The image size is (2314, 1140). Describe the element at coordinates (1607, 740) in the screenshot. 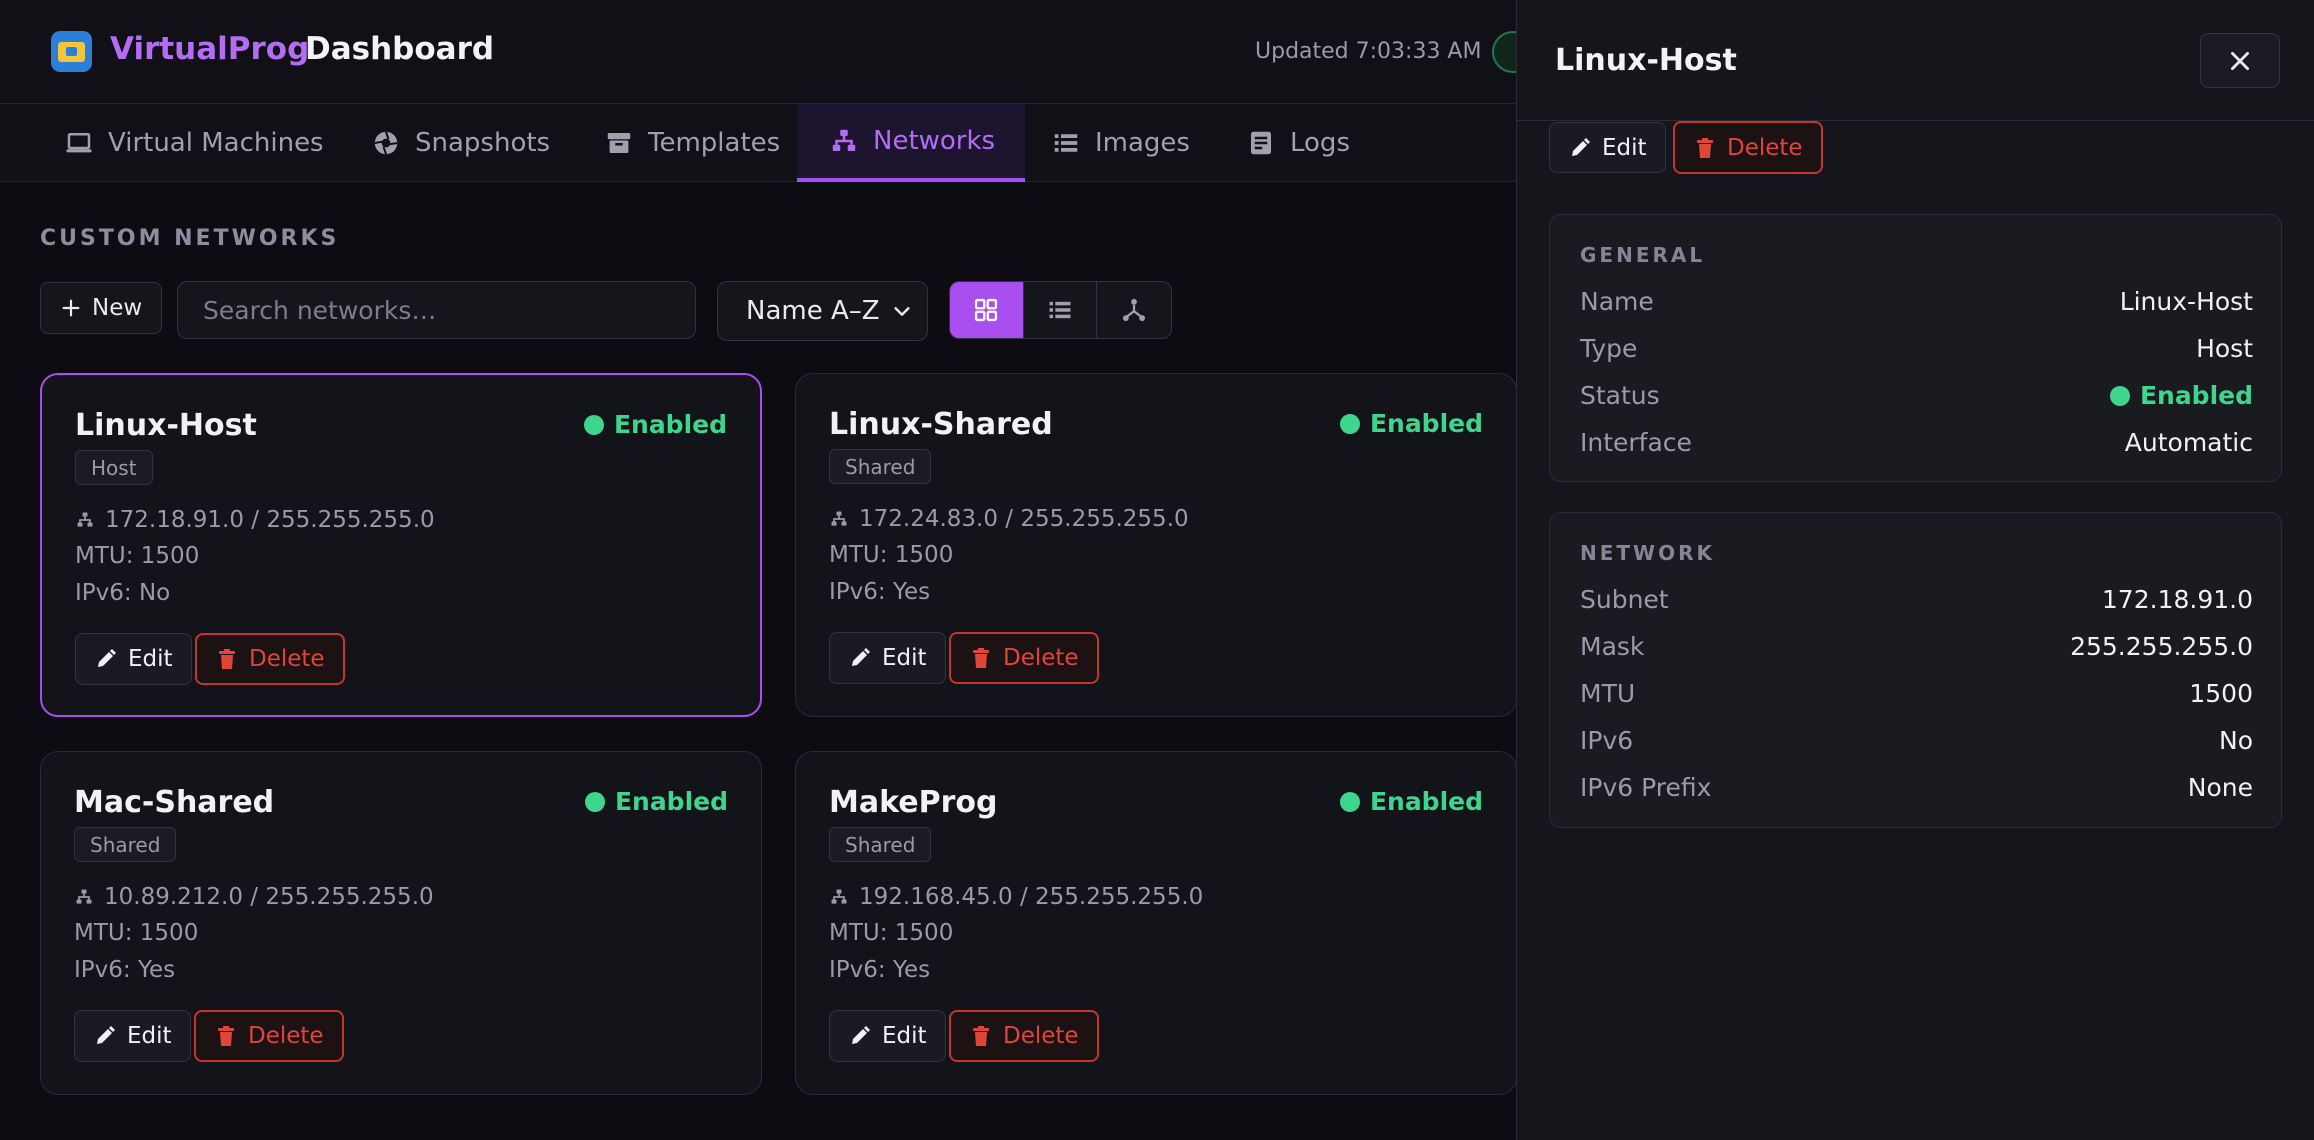

I see `detail-key: IPv6` at that location.